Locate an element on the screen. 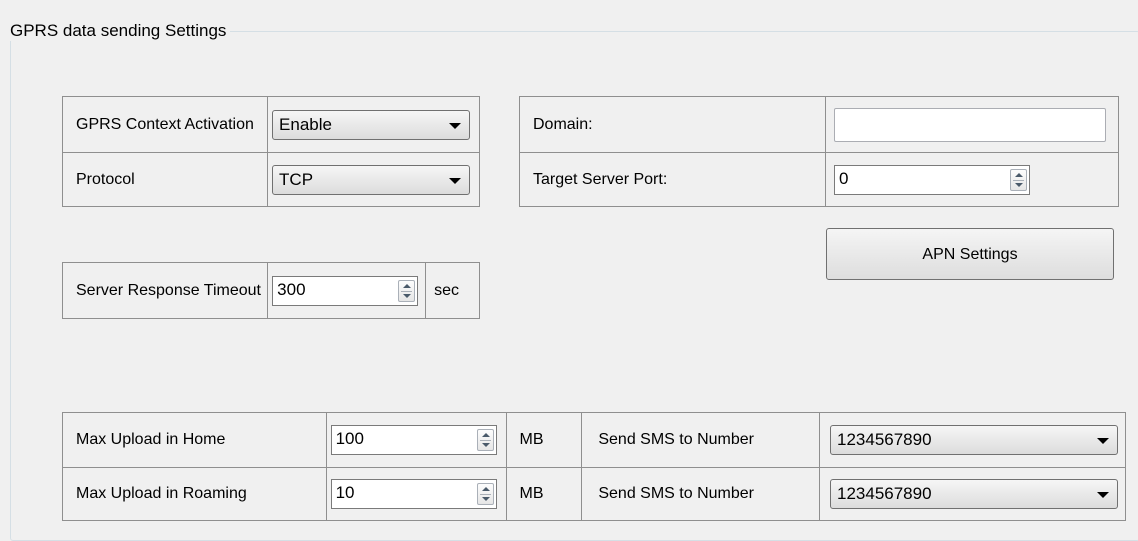 The height and width of the screenshot is (541, 1138). protocol-select: TCP is located at coordinates (371, 179).